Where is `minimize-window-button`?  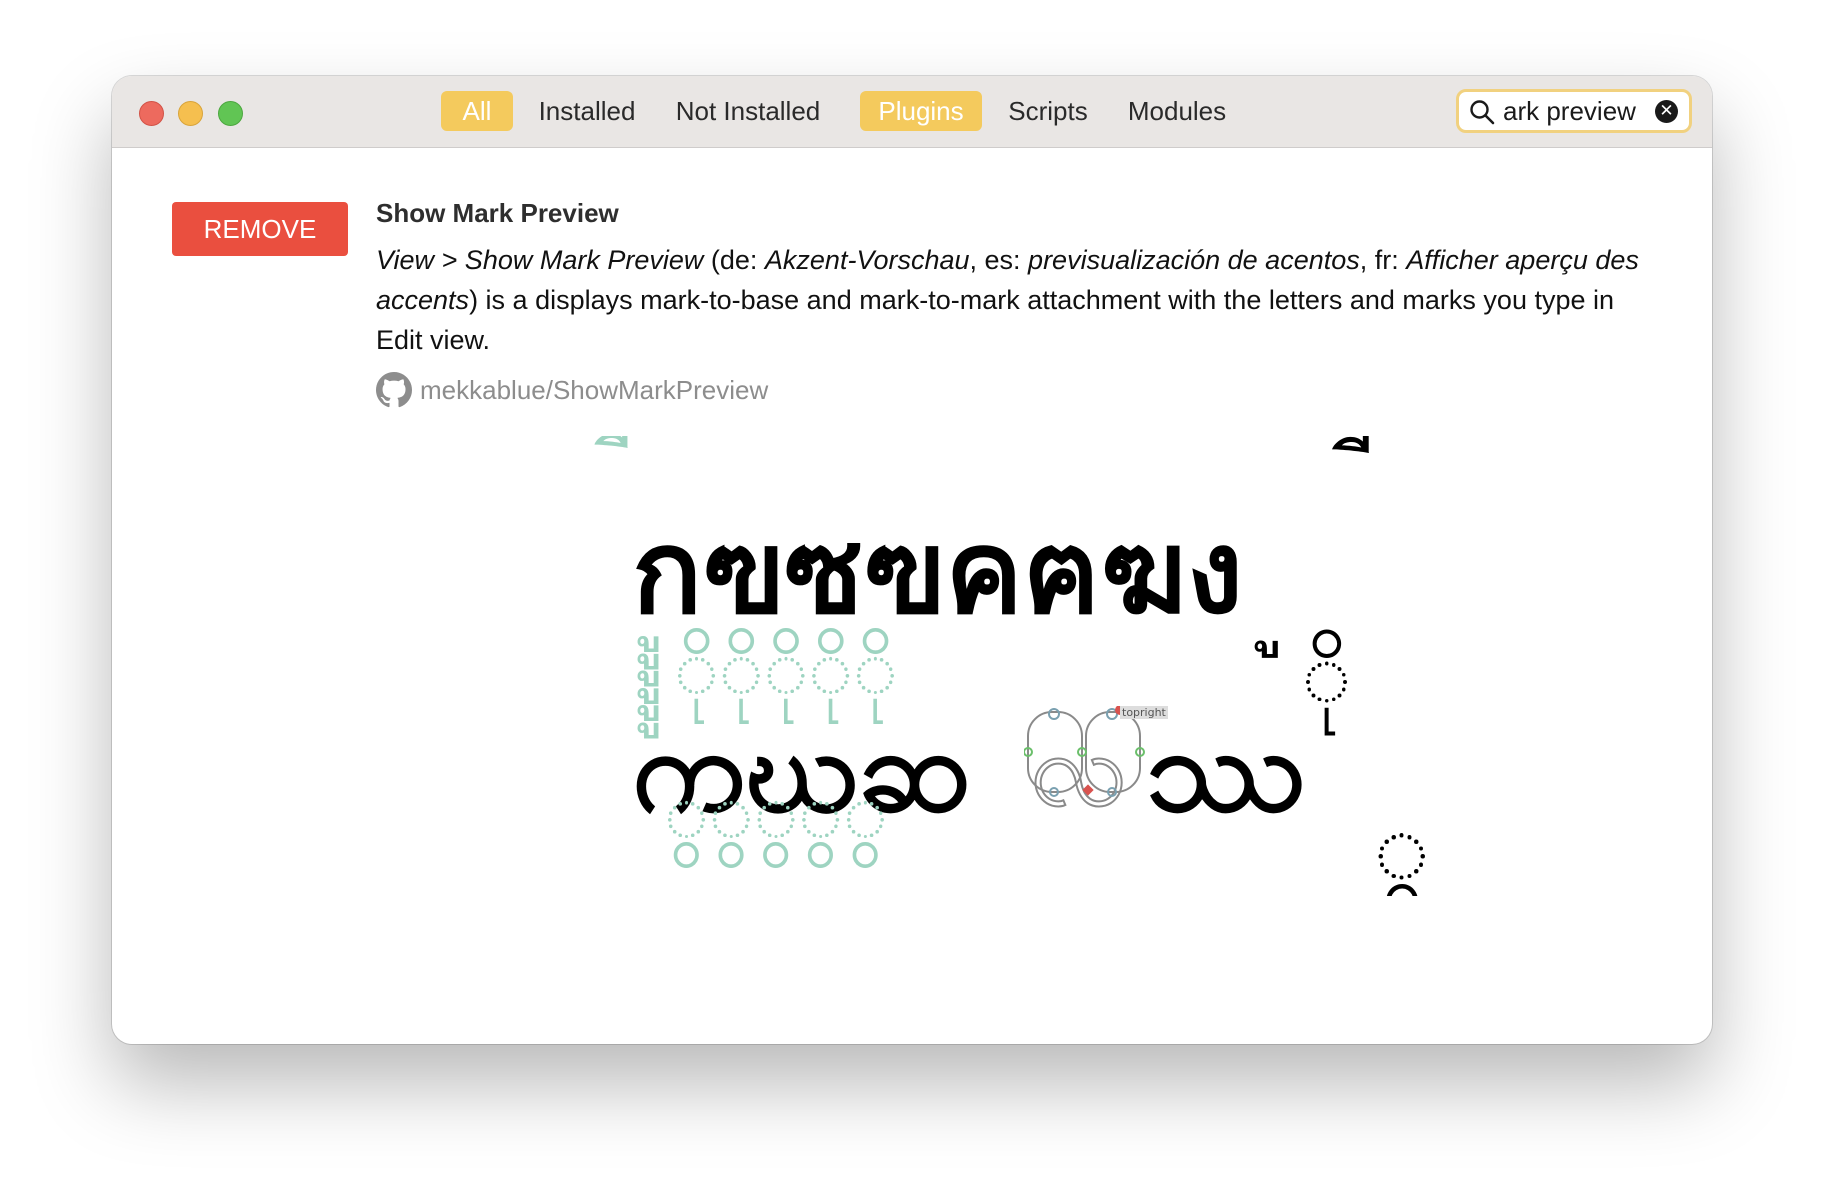
minimize-window-button is located at coordinates (190, 113).